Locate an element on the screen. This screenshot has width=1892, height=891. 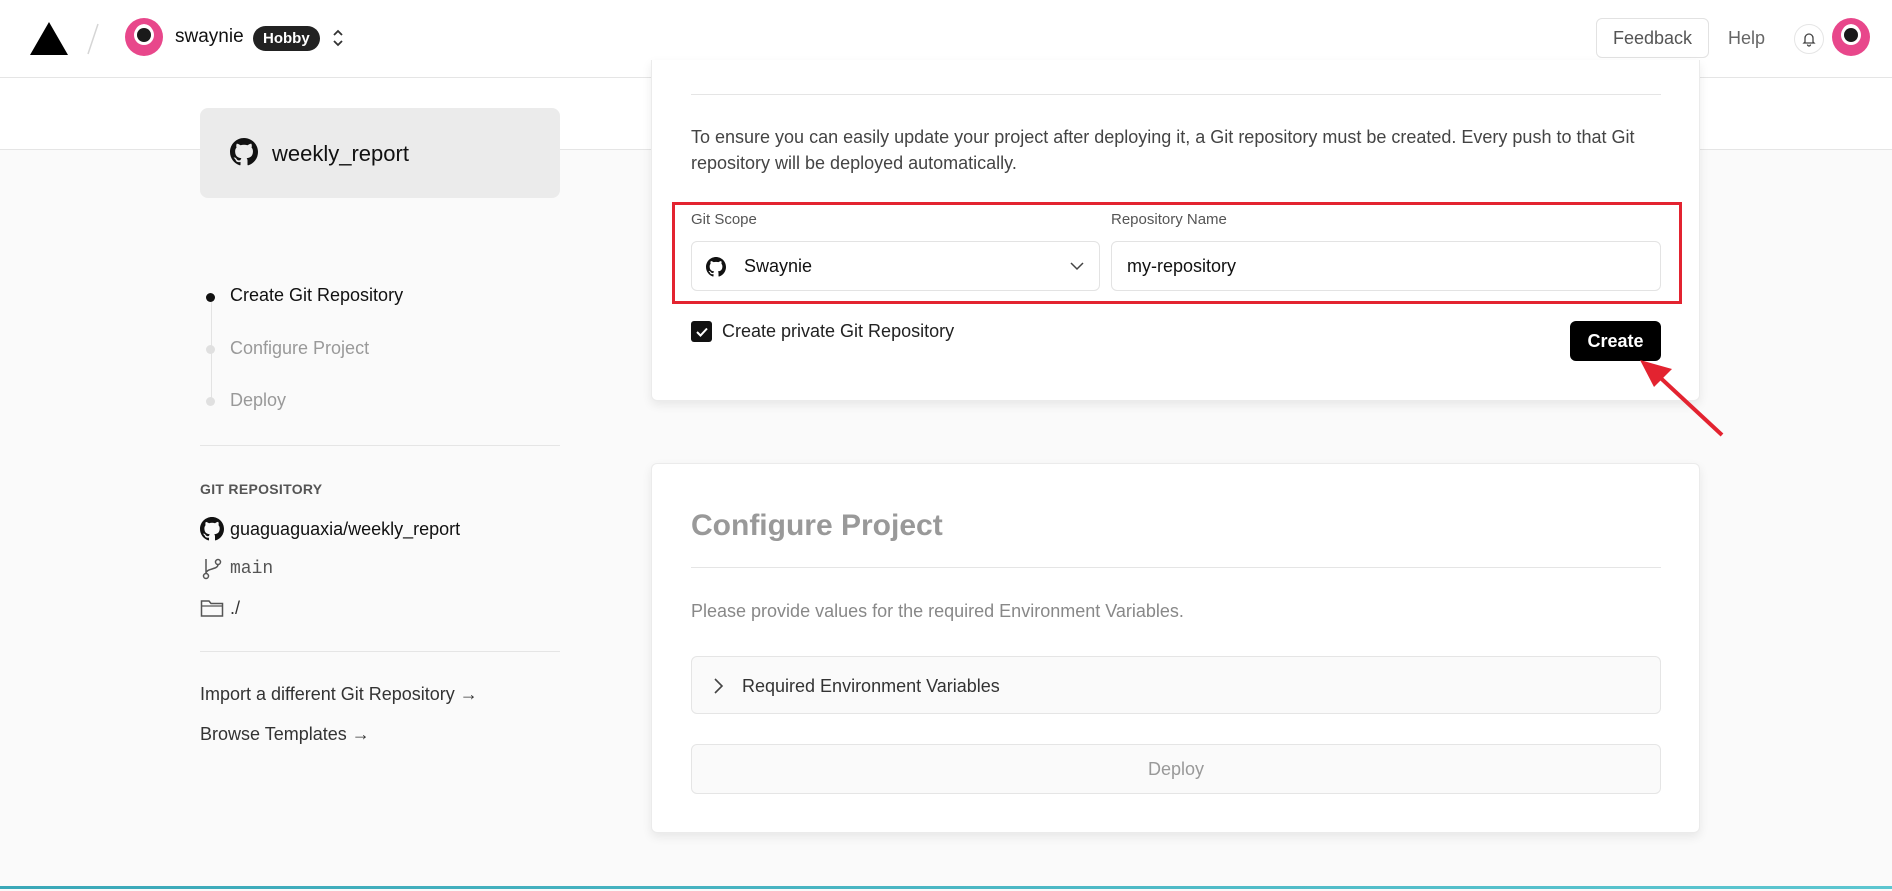
branch-row: main is located at coordinates (236, 569).